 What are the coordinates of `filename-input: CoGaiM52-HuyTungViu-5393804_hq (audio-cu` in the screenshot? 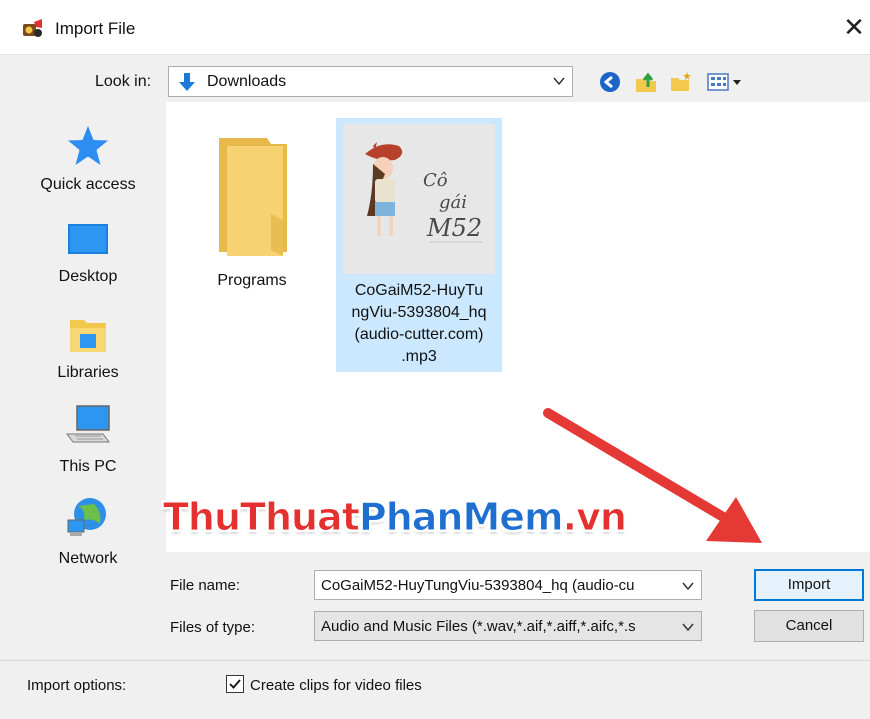 It's located at (508, 585).